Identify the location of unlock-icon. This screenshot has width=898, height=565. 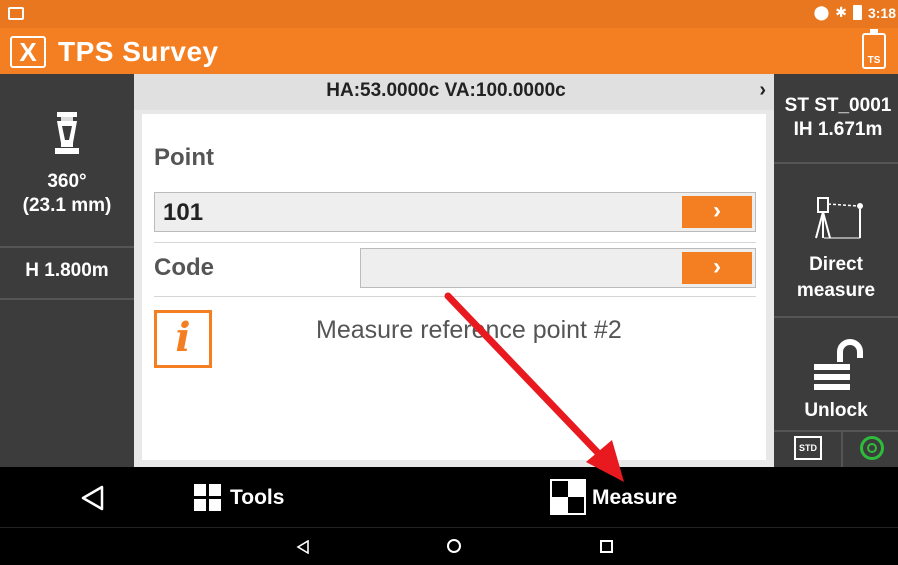
(838, 366).